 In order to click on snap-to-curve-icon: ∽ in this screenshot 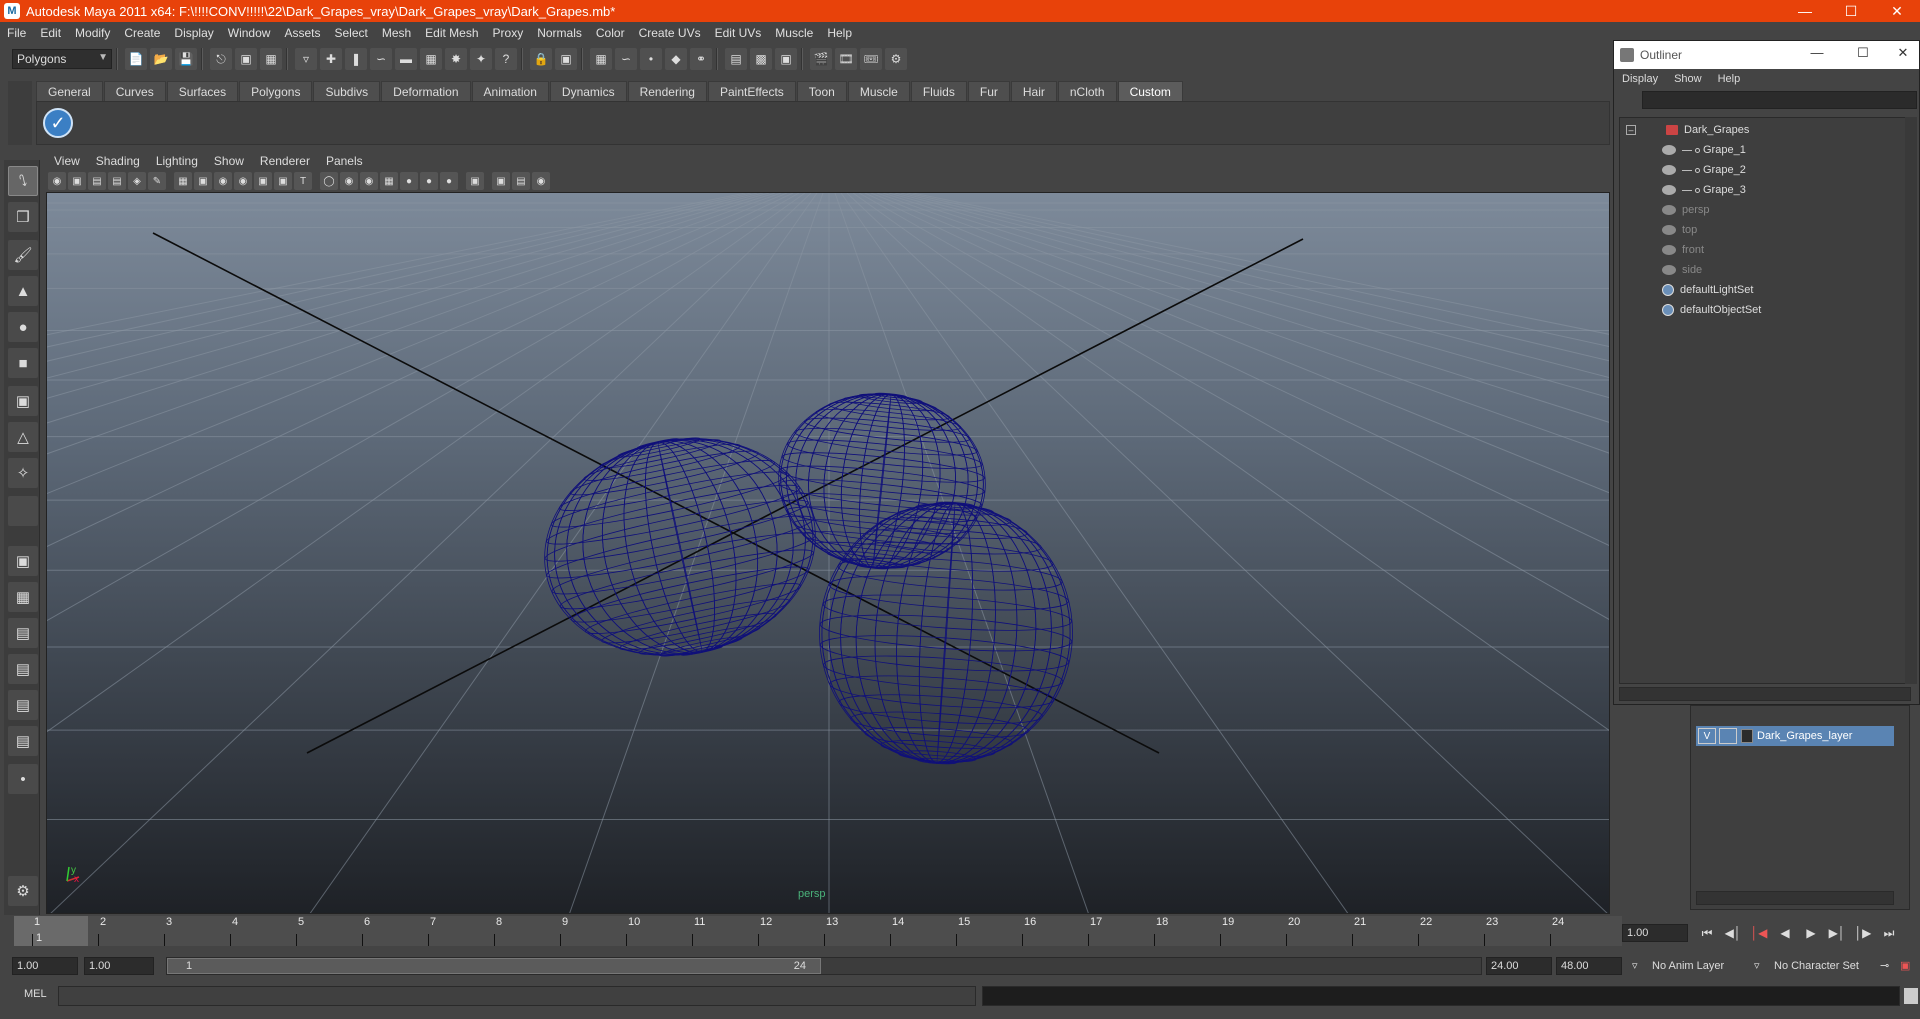, I will do `click(626, 59)`.